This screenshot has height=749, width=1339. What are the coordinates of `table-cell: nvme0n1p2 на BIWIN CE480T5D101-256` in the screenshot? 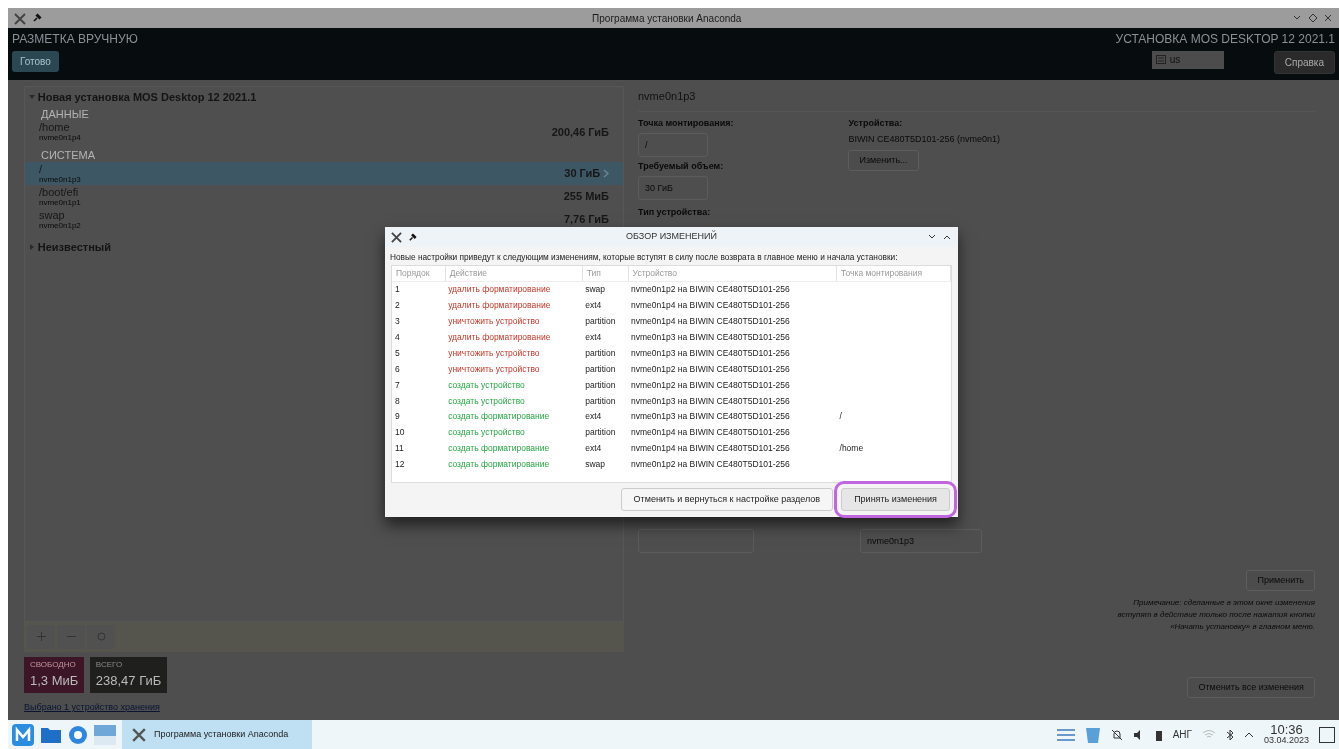 It's located at (732, 290).